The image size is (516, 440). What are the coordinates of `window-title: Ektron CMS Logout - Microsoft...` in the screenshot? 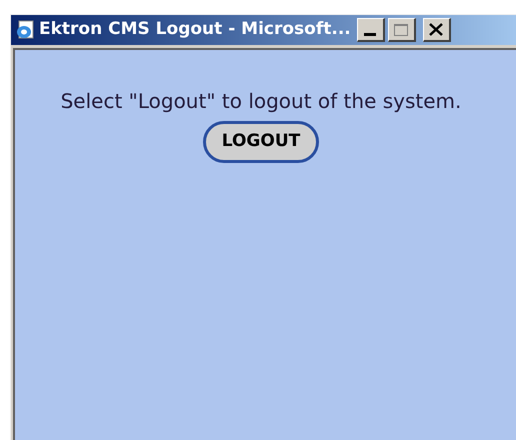 It's located at (195, 30).